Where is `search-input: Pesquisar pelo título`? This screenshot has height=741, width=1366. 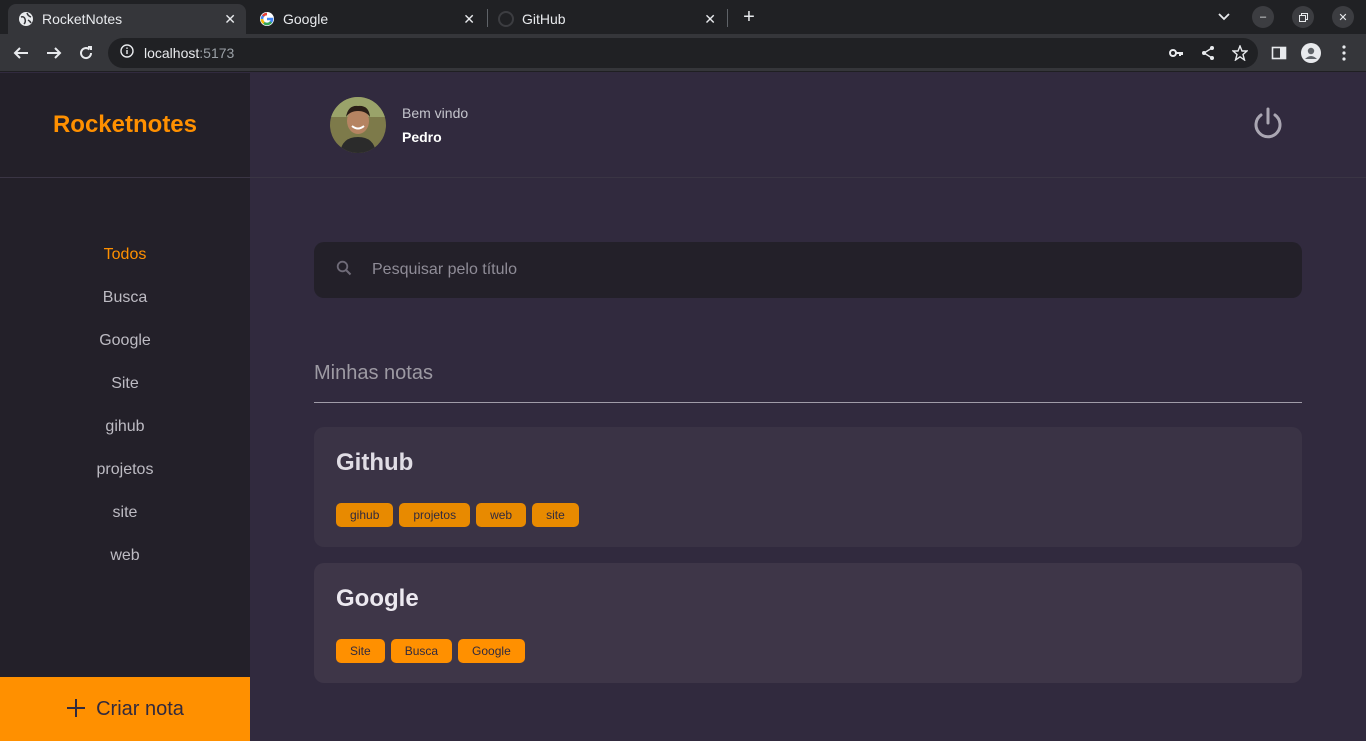 search-input: Pesquisar pelo título is located at coordinates (808, 270).